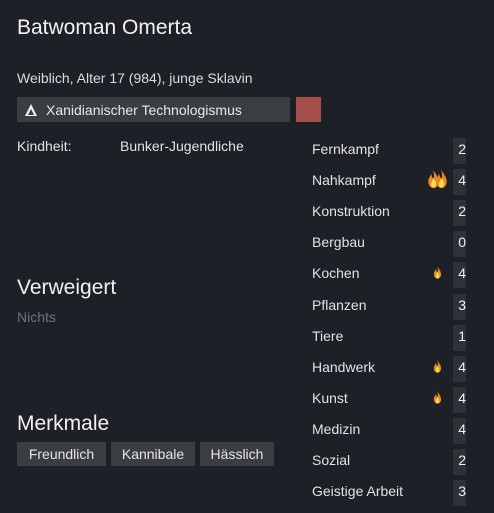 This screenshot has width=494, height=513. I want to click on backstory-value: Bunker-Jugendliche, so click(182, 146).